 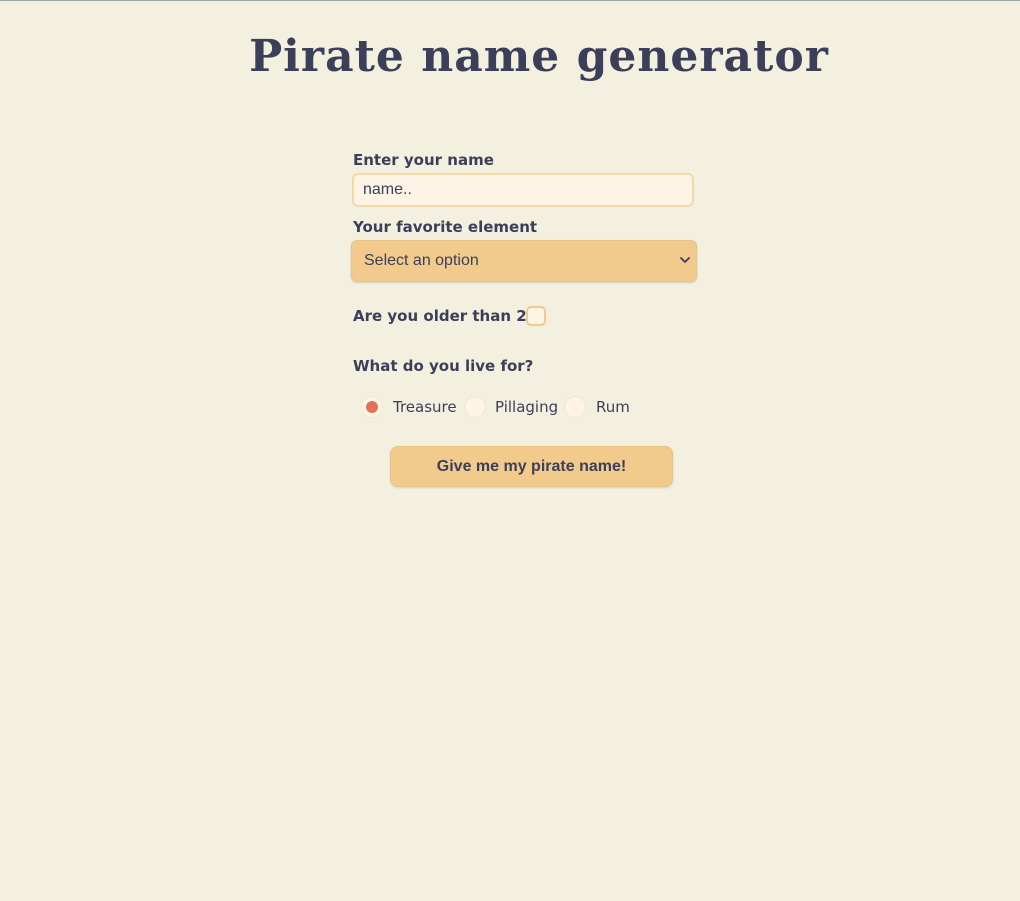 What do you see at coordinates (536, 316) in the screenshot?
I see `age-checkbox` at bounding box center [536, 316].